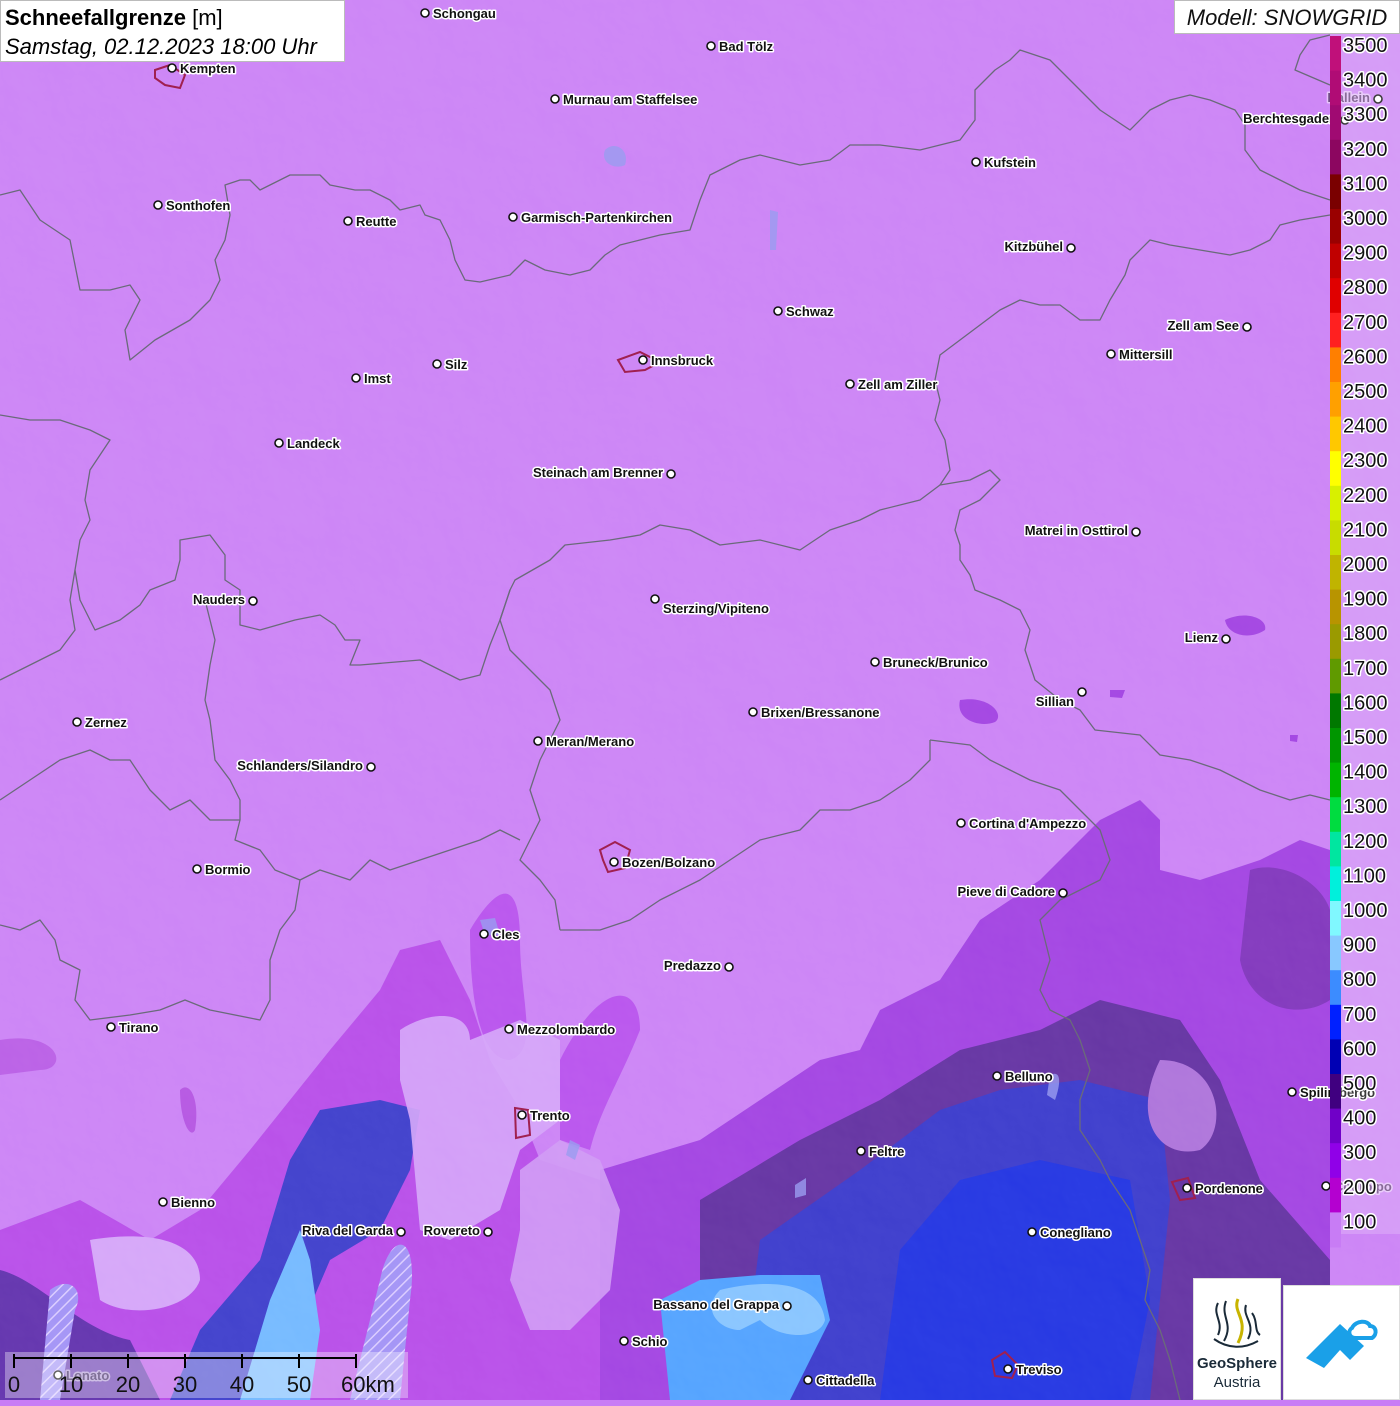 This screenshot has width=1400, height=1406. Describe the element at coordinates (1359, 1188) in the screenshot. I see `legend-label: 200` at that location.